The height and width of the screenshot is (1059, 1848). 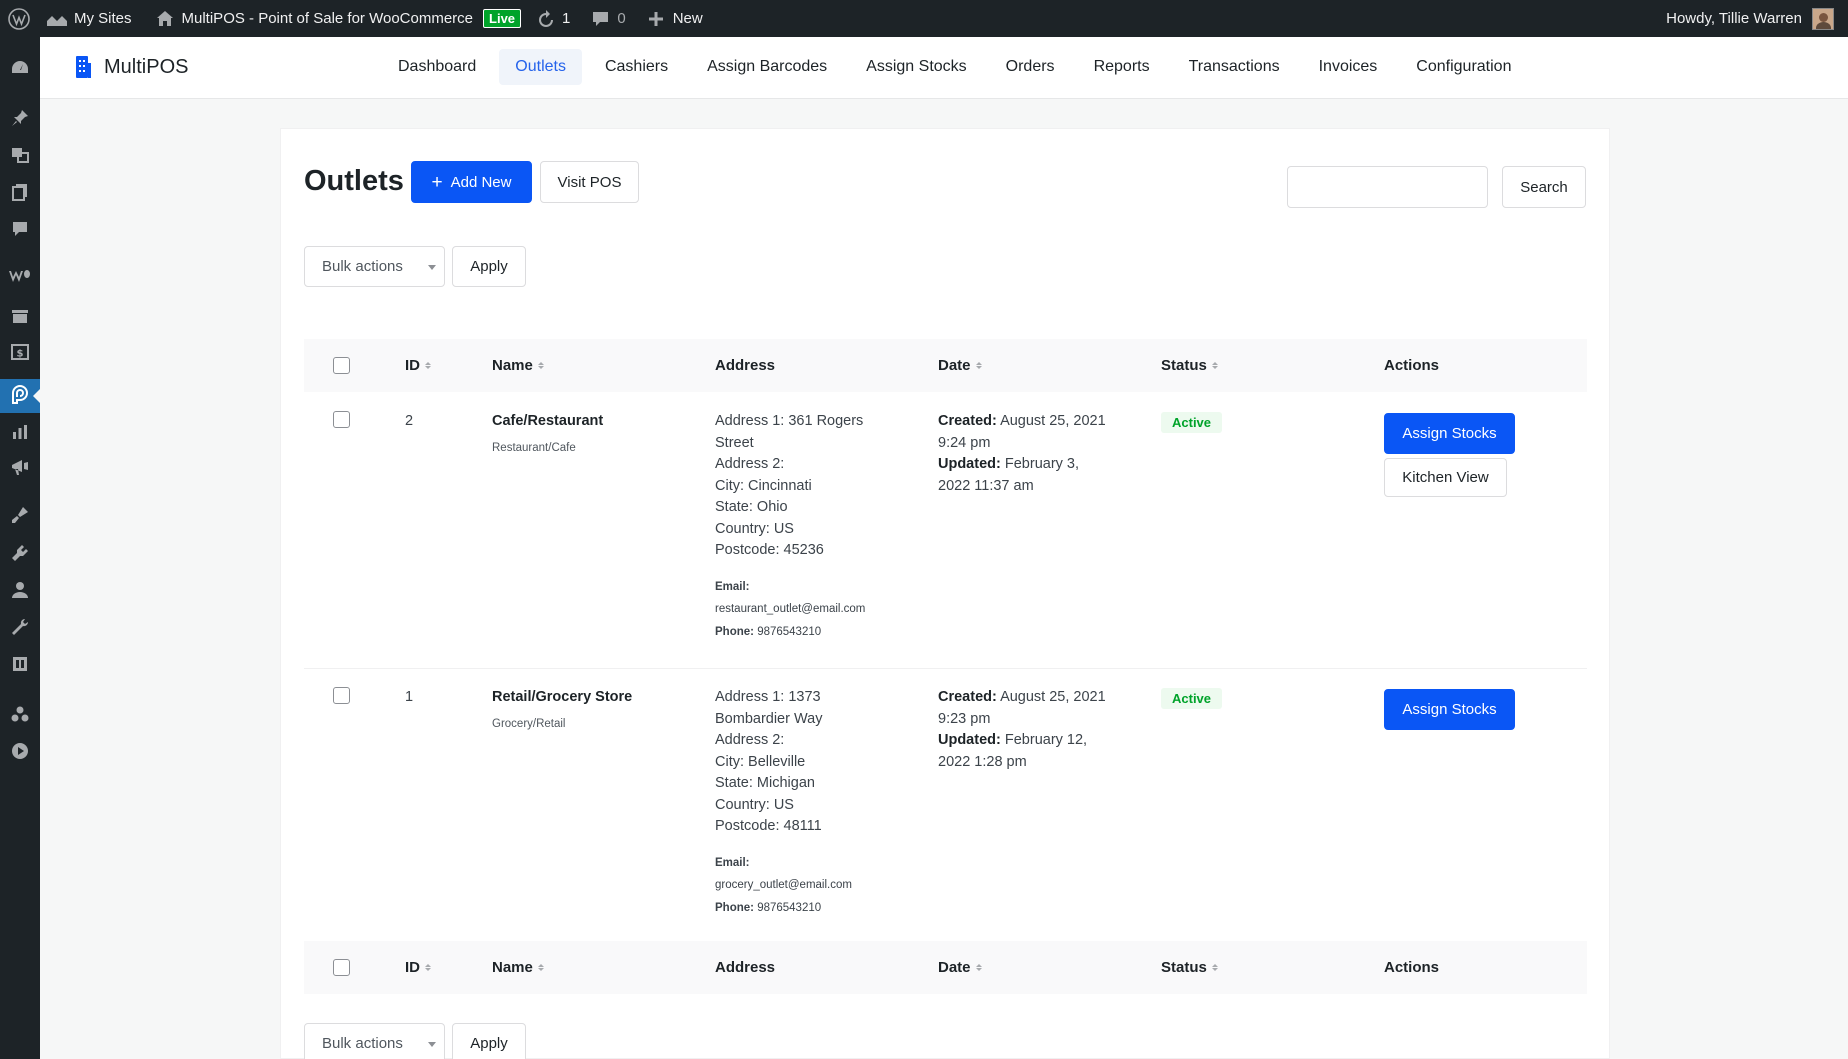 I want to click on email-value: grocery_outlet@email.com, so click(x=783, y=885).